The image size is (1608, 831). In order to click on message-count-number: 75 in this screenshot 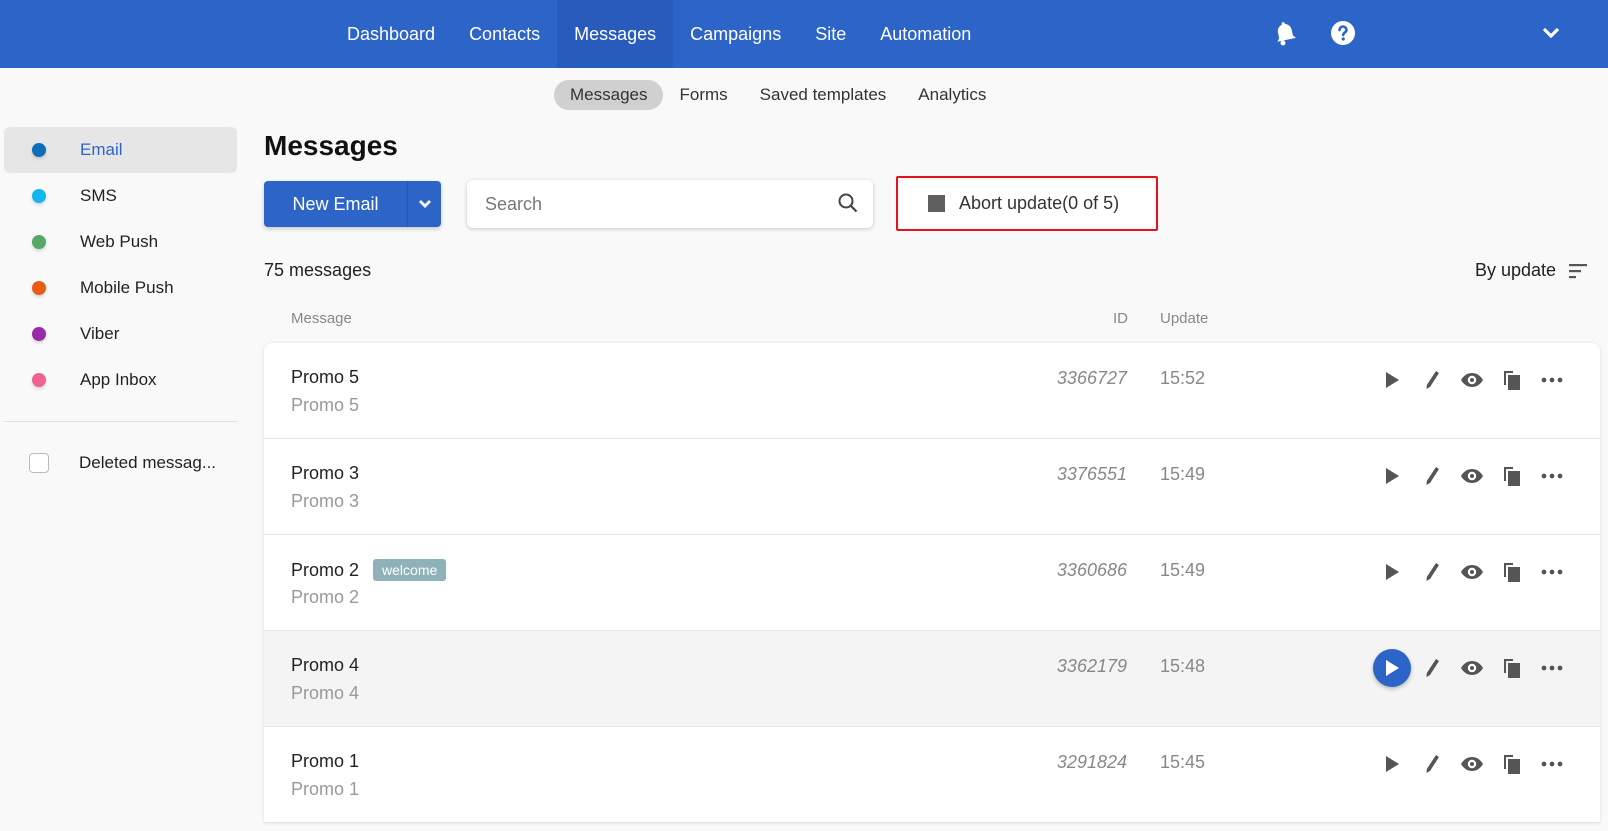, I will do `click(274, 270)`.